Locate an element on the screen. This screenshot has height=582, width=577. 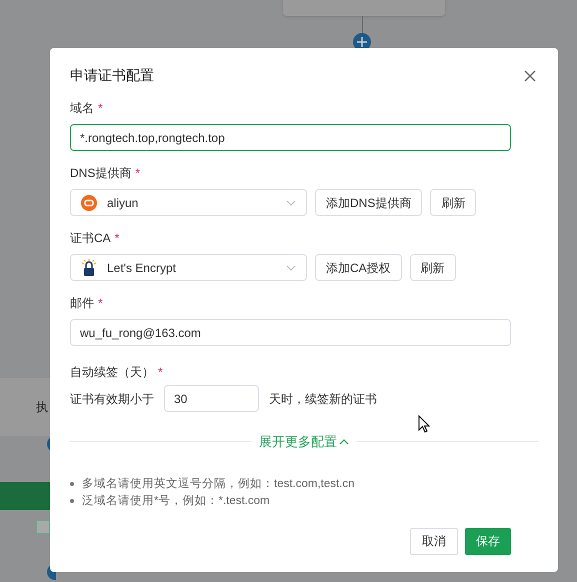
renewal-prefix: 证书有效期小于 is located at coordinates (112, 399).